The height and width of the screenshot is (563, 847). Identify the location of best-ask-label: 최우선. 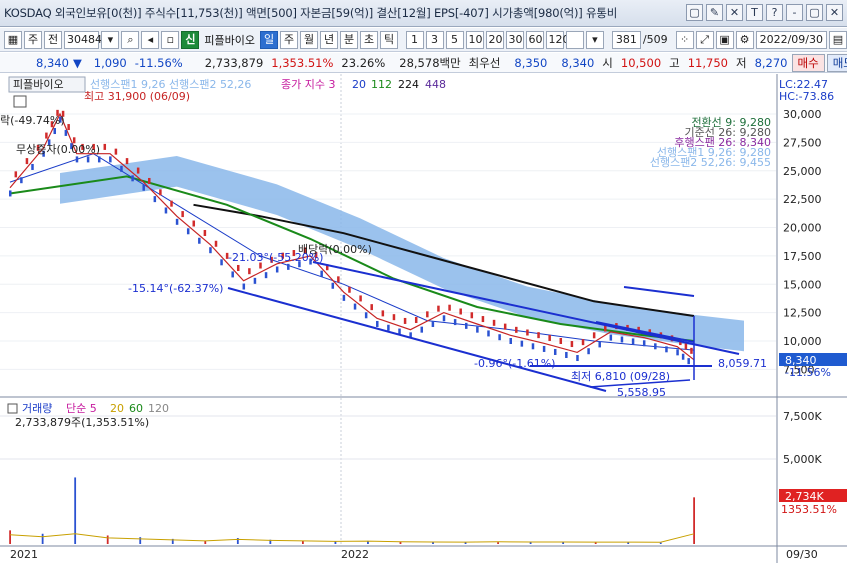
(484, 62).